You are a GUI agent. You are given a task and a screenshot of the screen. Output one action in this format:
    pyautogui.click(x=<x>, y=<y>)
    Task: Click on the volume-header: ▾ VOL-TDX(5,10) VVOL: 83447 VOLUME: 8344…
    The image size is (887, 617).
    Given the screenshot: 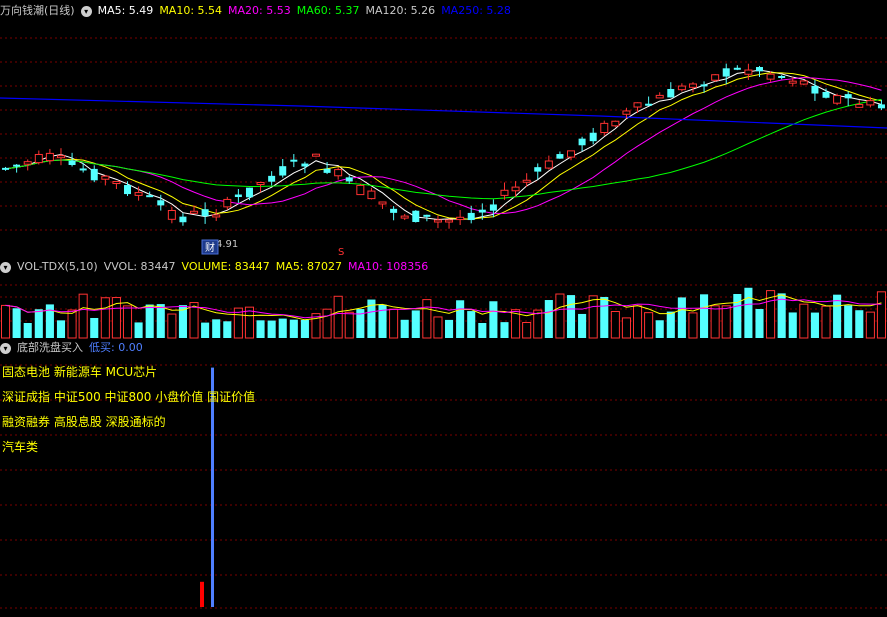 What is the action you would take?
    pyautogui.click(x=214, y=267)
    